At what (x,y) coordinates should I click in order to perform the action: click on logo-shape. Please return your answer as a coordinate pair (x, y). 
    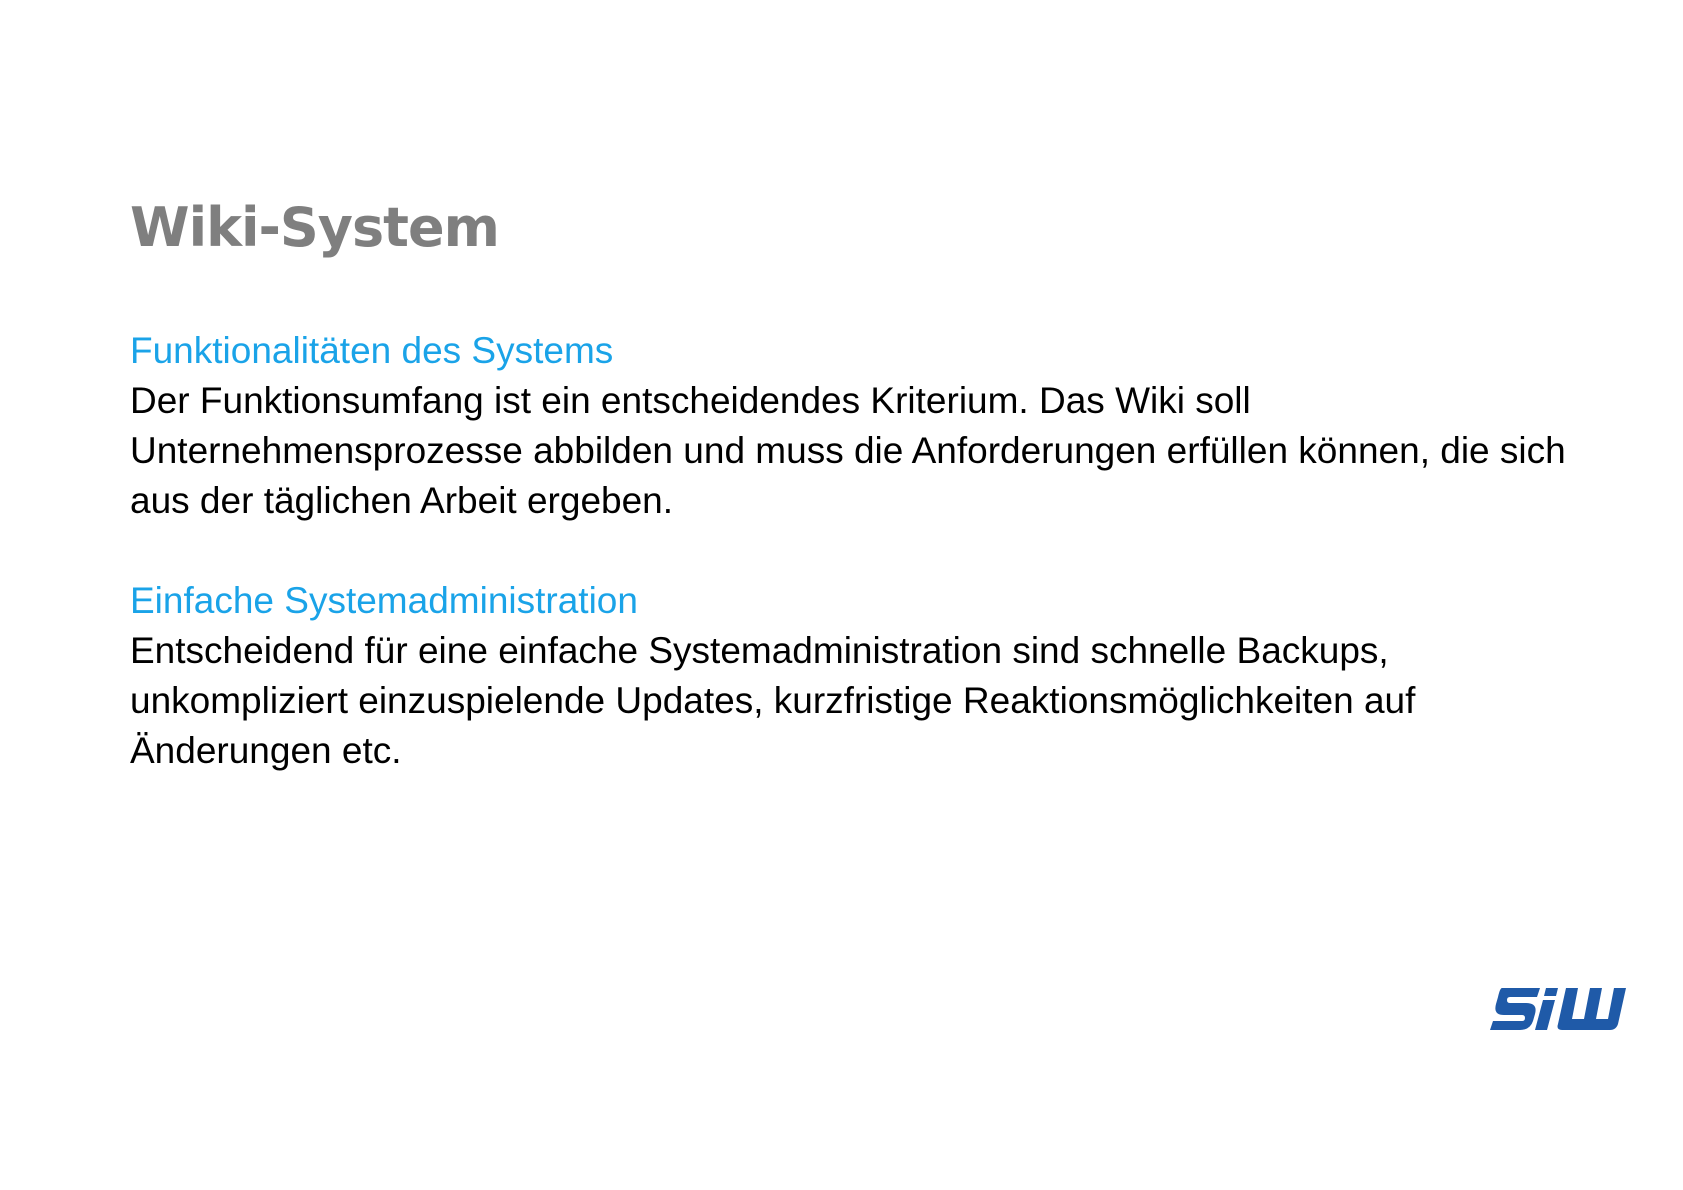
    Looking at the image, I should click on (1558, 1009).